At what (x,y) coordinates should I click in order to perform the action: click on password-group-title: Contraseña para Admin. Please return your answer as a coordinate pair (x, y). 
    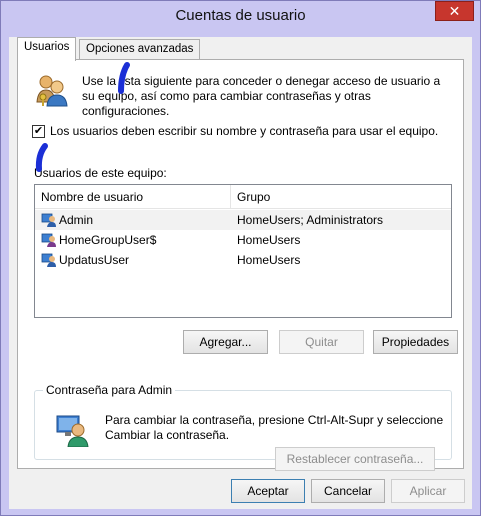
    Looking at the image, I should click on (109, 390).